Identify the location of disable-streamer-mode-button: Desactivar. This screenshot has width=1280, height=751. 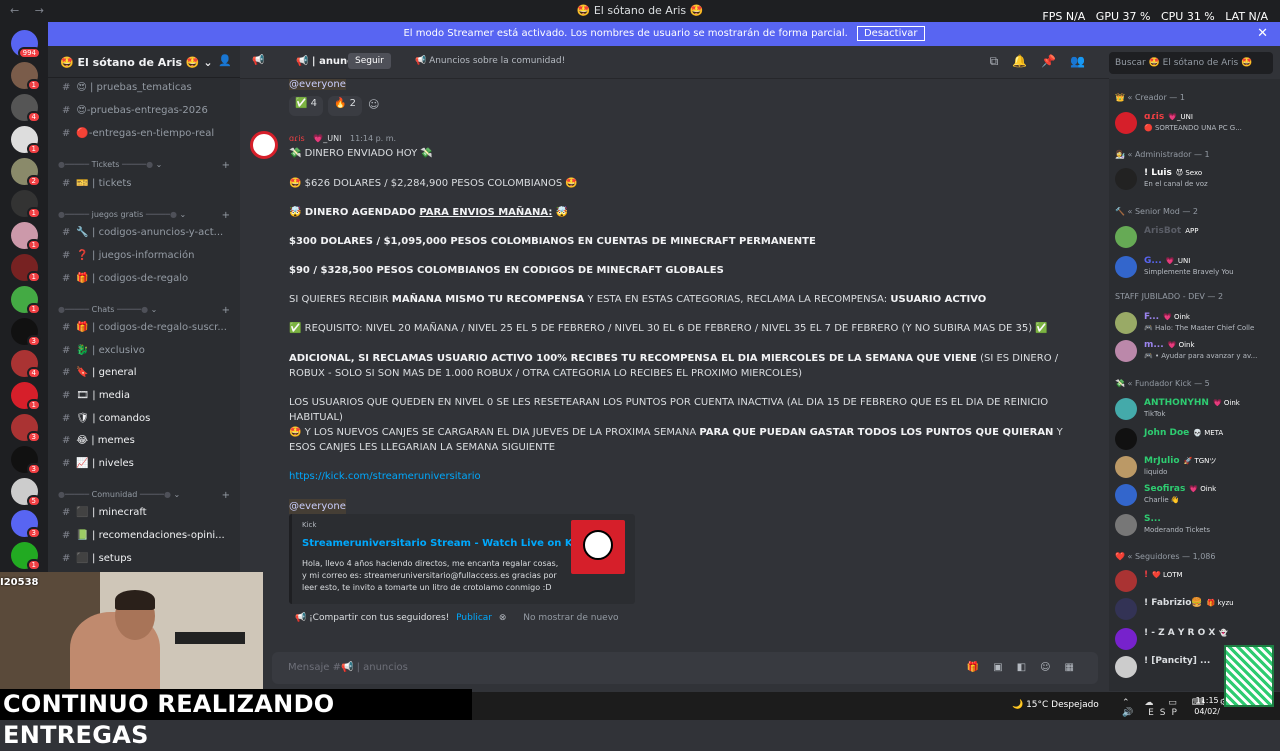
(890, 33).